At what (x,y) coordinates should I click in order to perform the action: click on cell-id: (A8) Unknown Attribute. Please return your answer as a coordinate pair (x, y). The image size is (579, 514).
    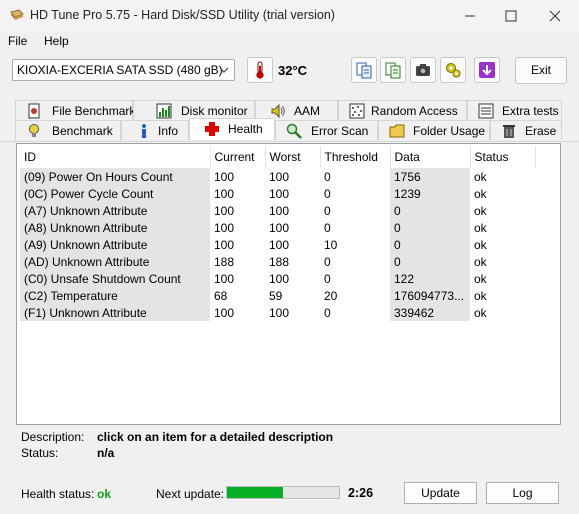
    Looking at the image, I should click on (115, 227).